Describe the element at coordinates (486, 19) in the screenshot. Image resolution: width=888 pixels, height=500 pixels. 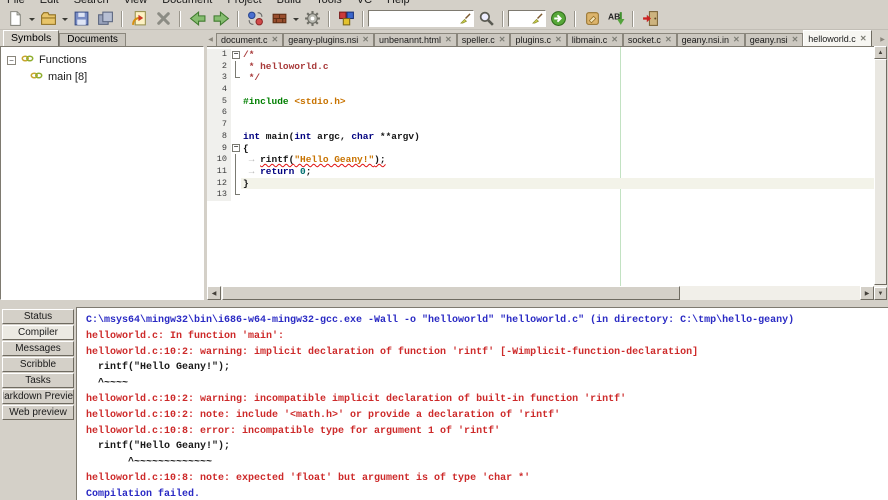
I see `find-button` at that location.